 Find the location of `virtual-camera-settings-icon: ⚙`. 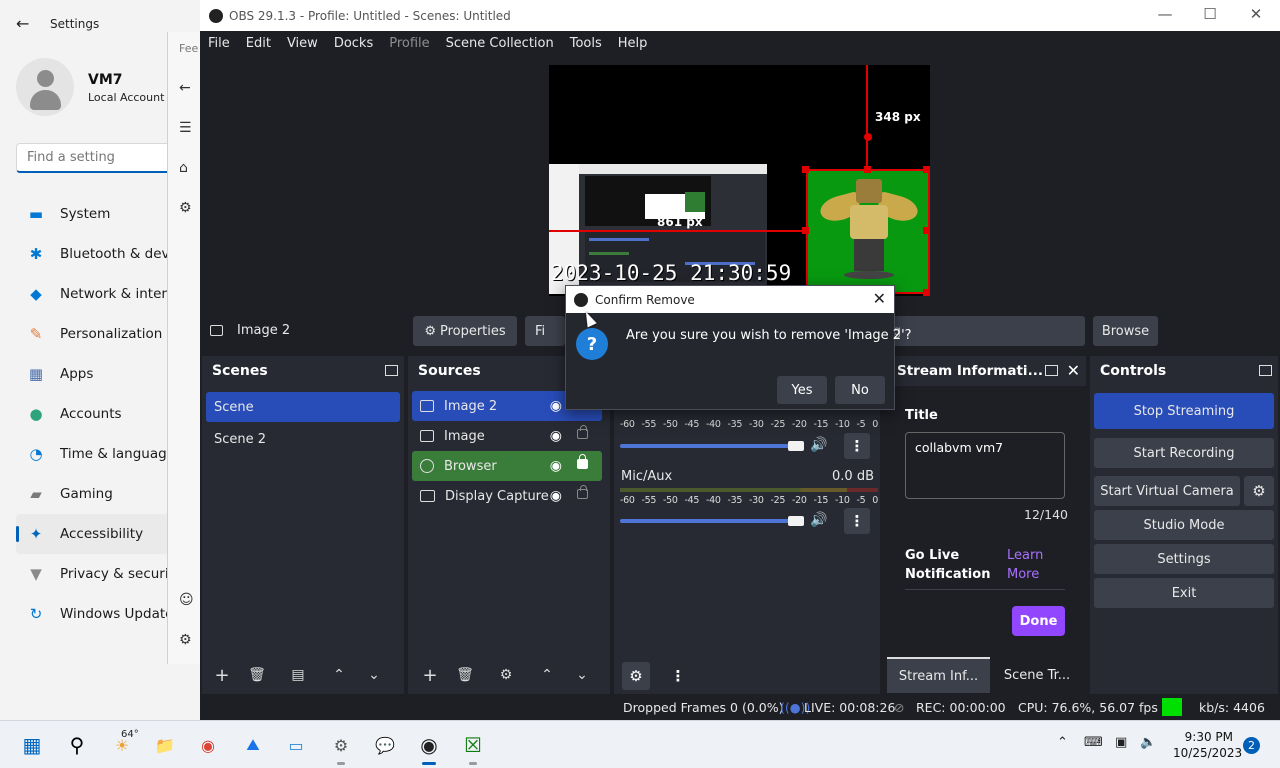

virtual-camera-settings-icon: ⚙ is located at coordinates (1259, 491).